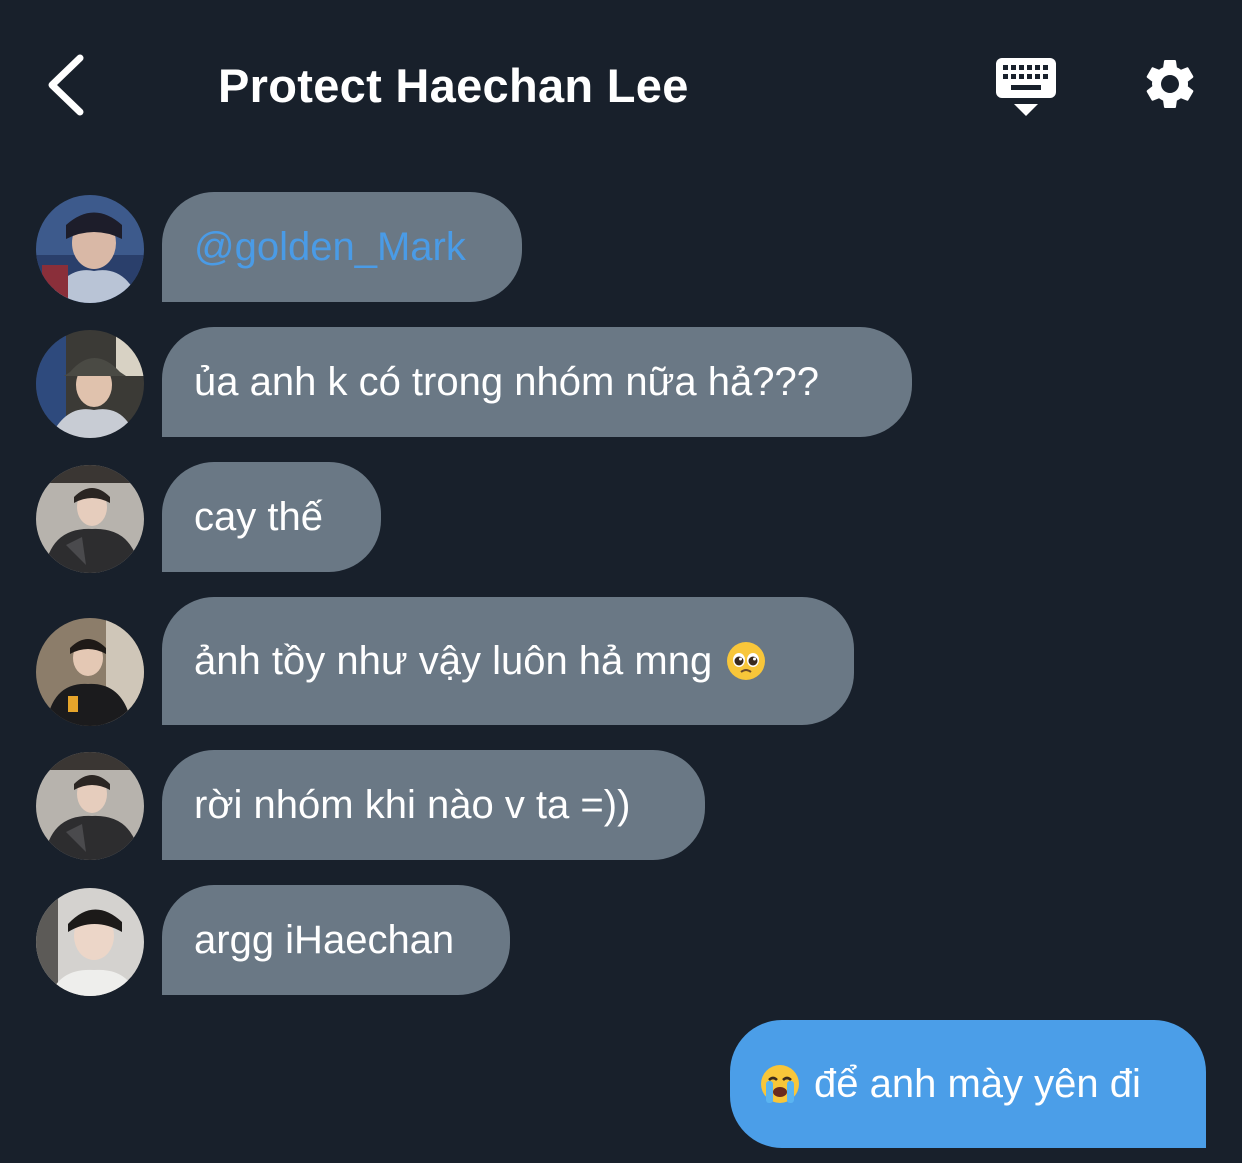 This screenshot has width=1242, height=1163. I want to click on gear-icon, so click(1170, 83).